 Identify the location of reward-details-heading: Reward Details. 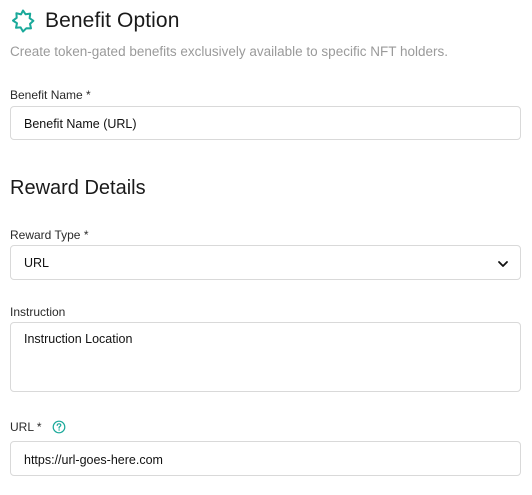
(78, 188).